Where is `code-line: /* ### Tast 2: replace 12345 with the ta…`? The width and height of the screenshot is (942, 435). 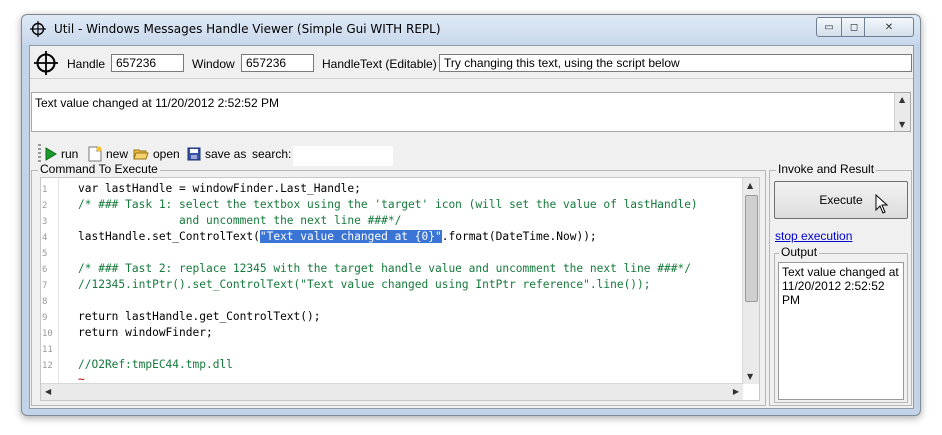
code-line: /* ### Tast 2: replace 12345 with the ta… is located at coordinates (384, 268).